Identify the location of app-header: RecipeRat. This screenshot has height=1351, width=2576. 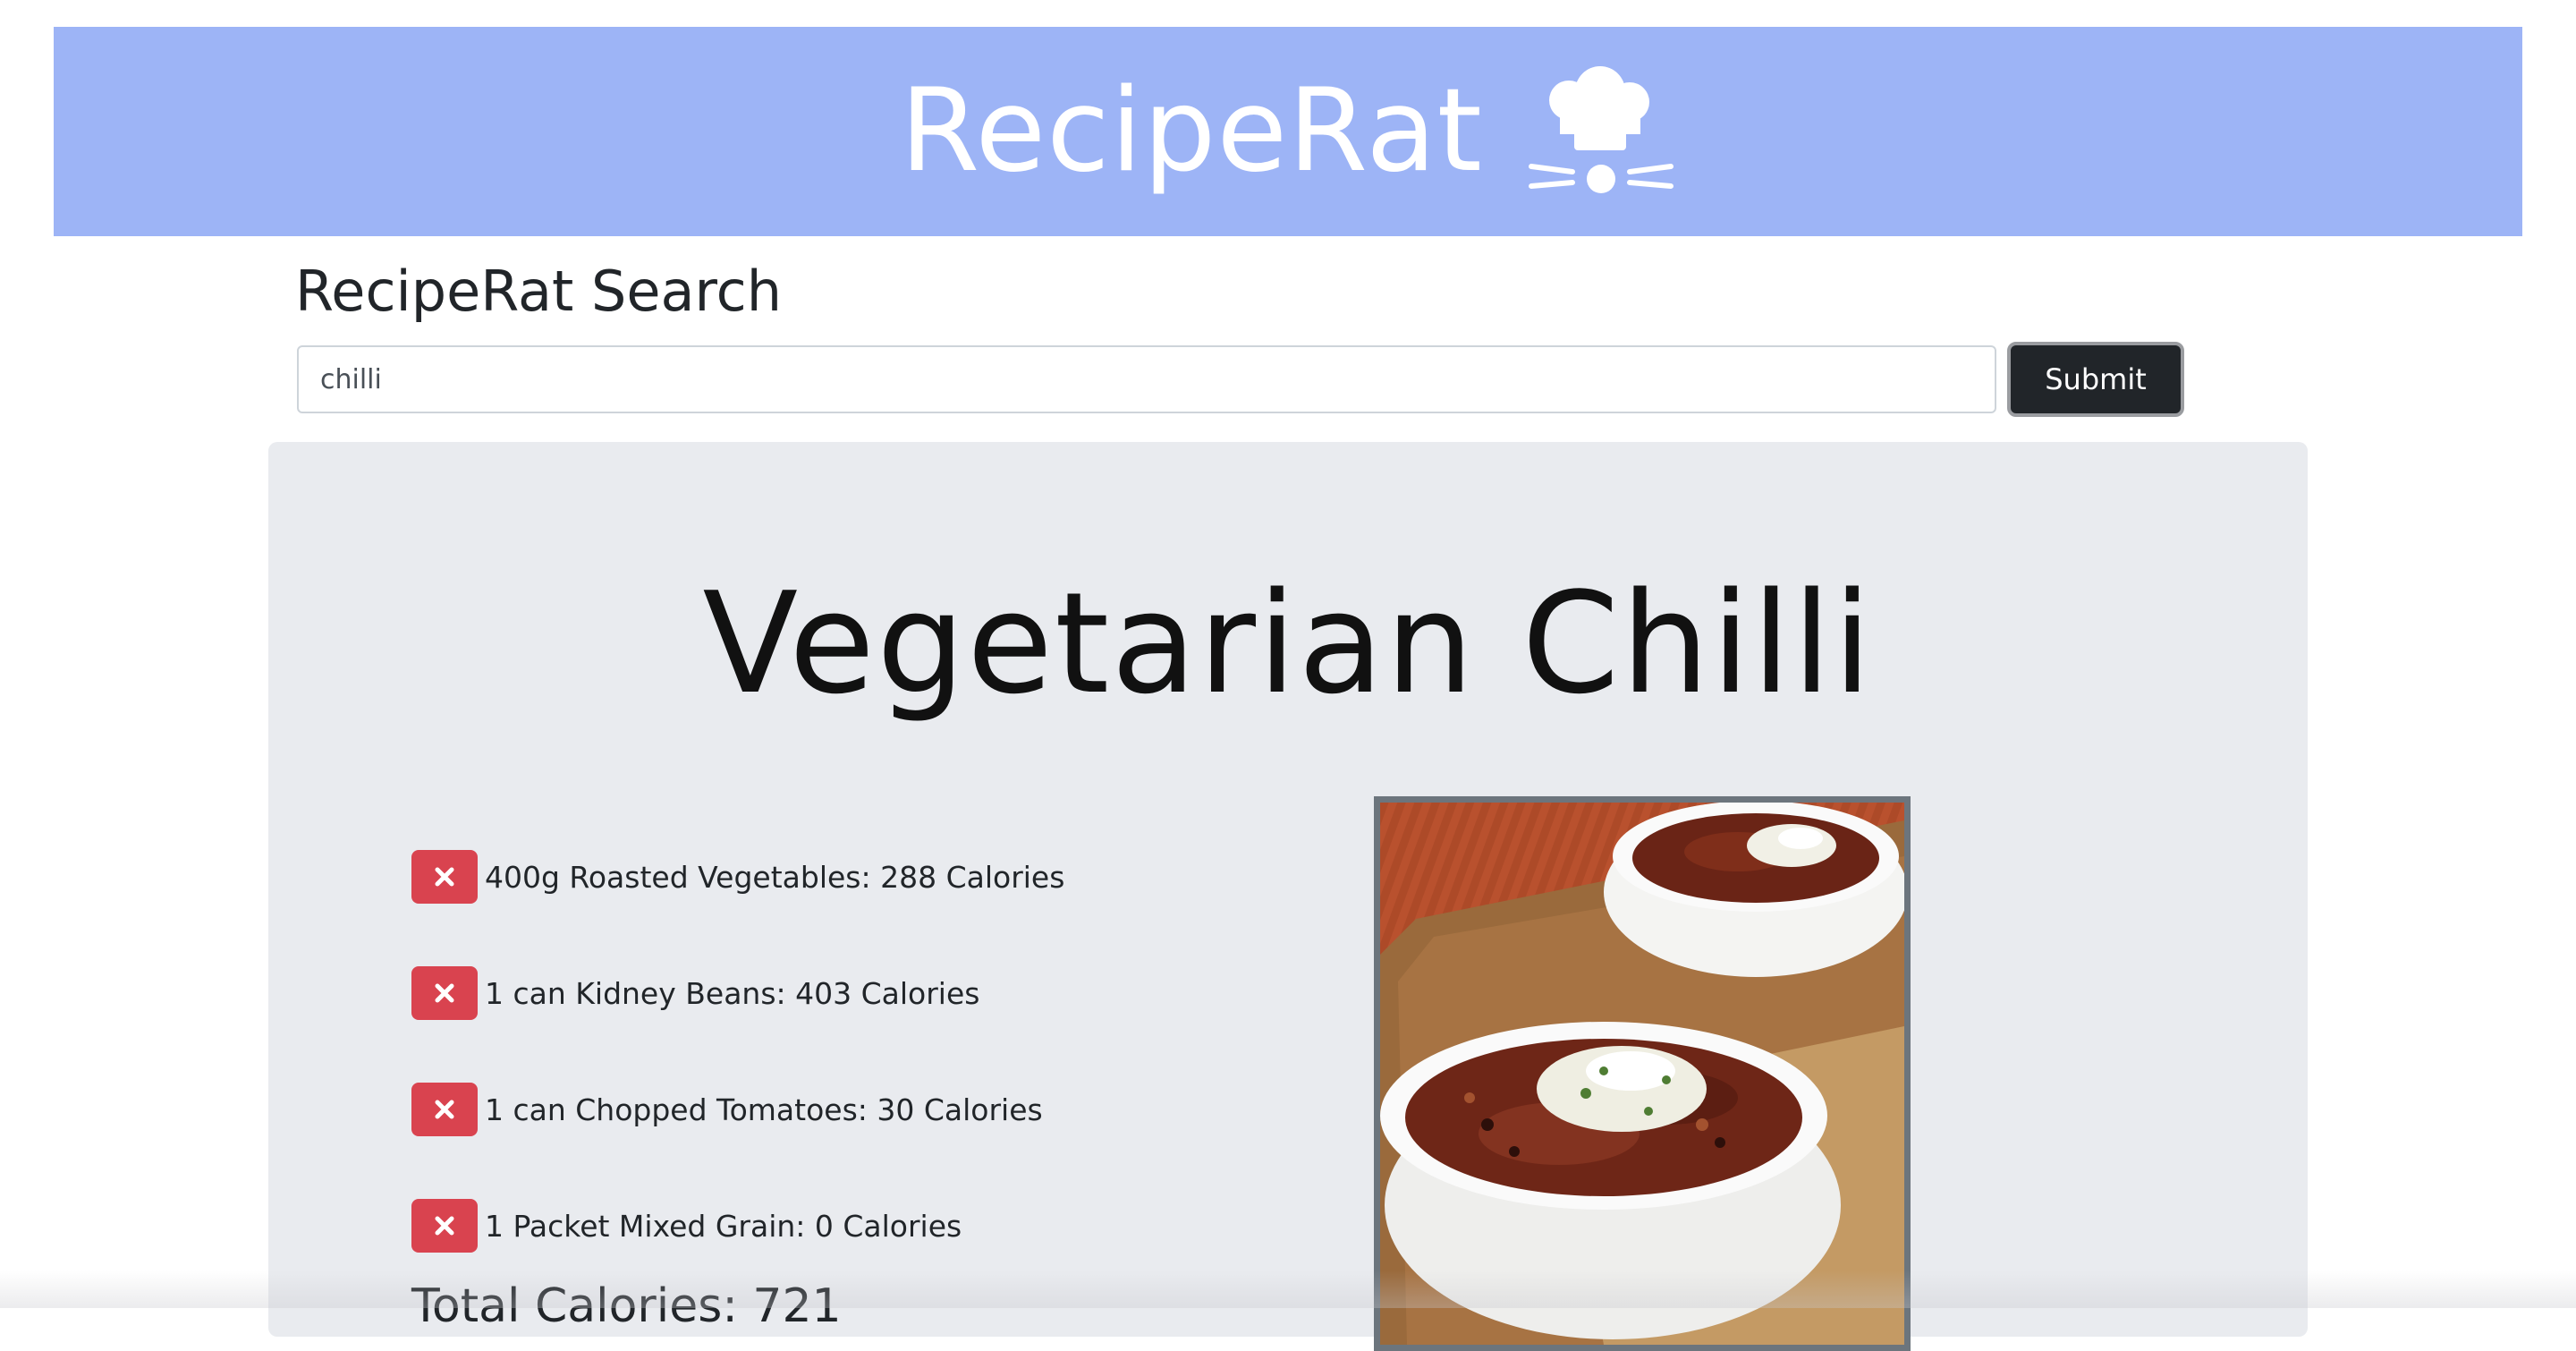
(1288, 131).